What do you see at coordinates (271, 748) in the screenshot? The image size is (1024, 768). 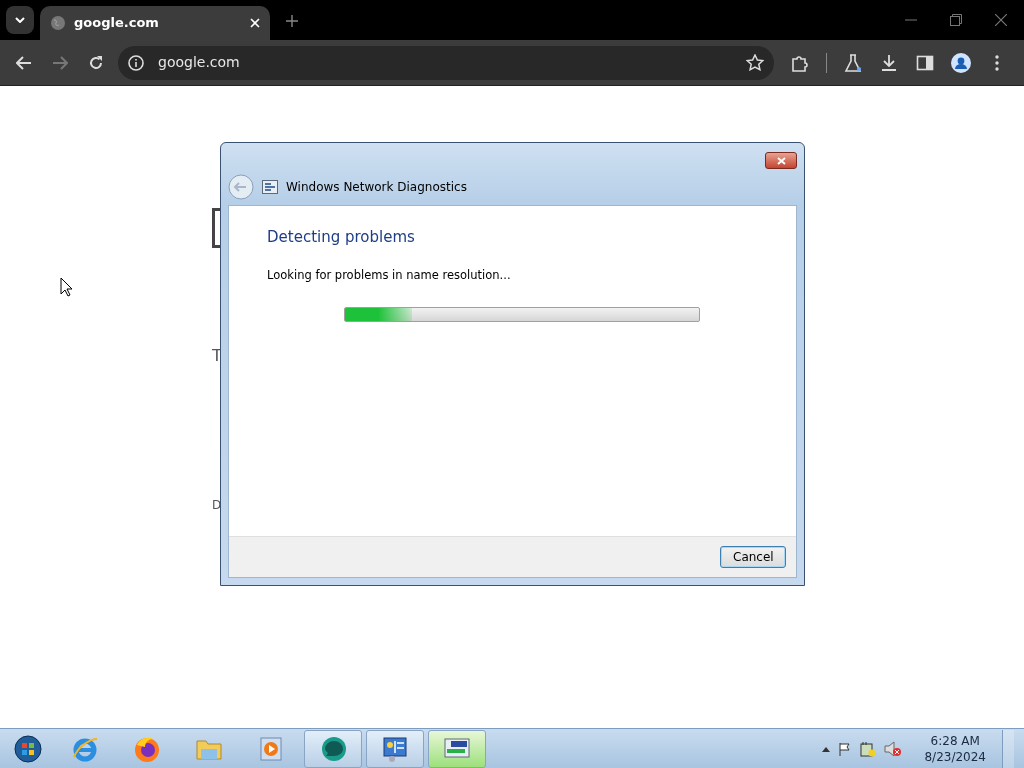 I see `play-icon` at bounding box center [271, 748].